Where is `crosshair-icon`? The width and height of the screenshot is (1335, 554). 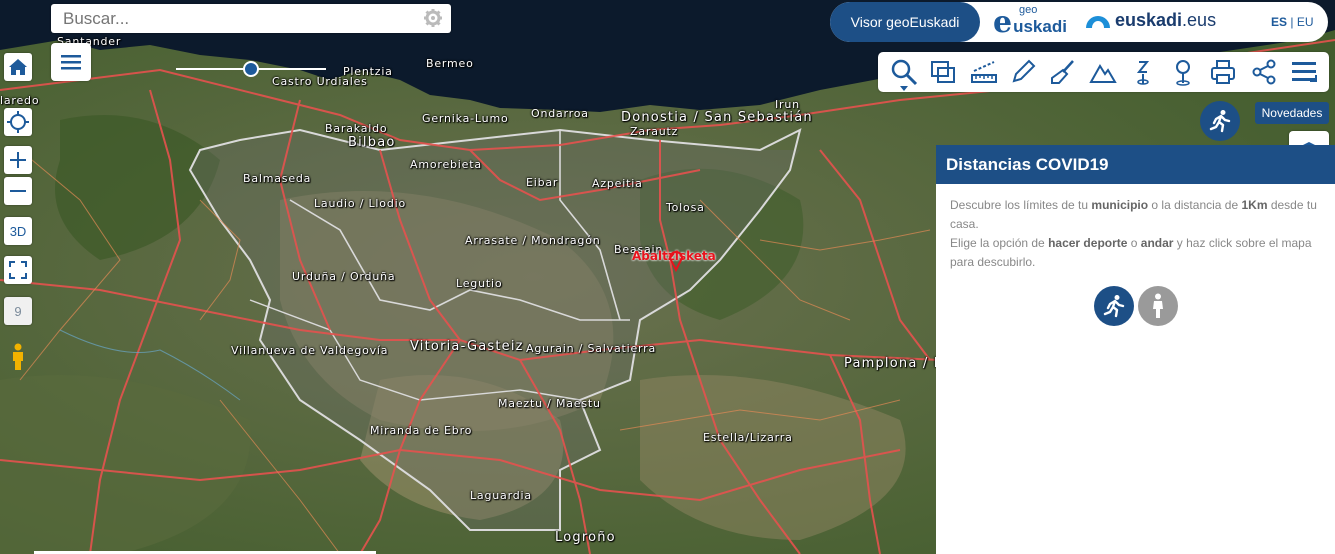
crosshair-icon is located at coordinates (18, 122).